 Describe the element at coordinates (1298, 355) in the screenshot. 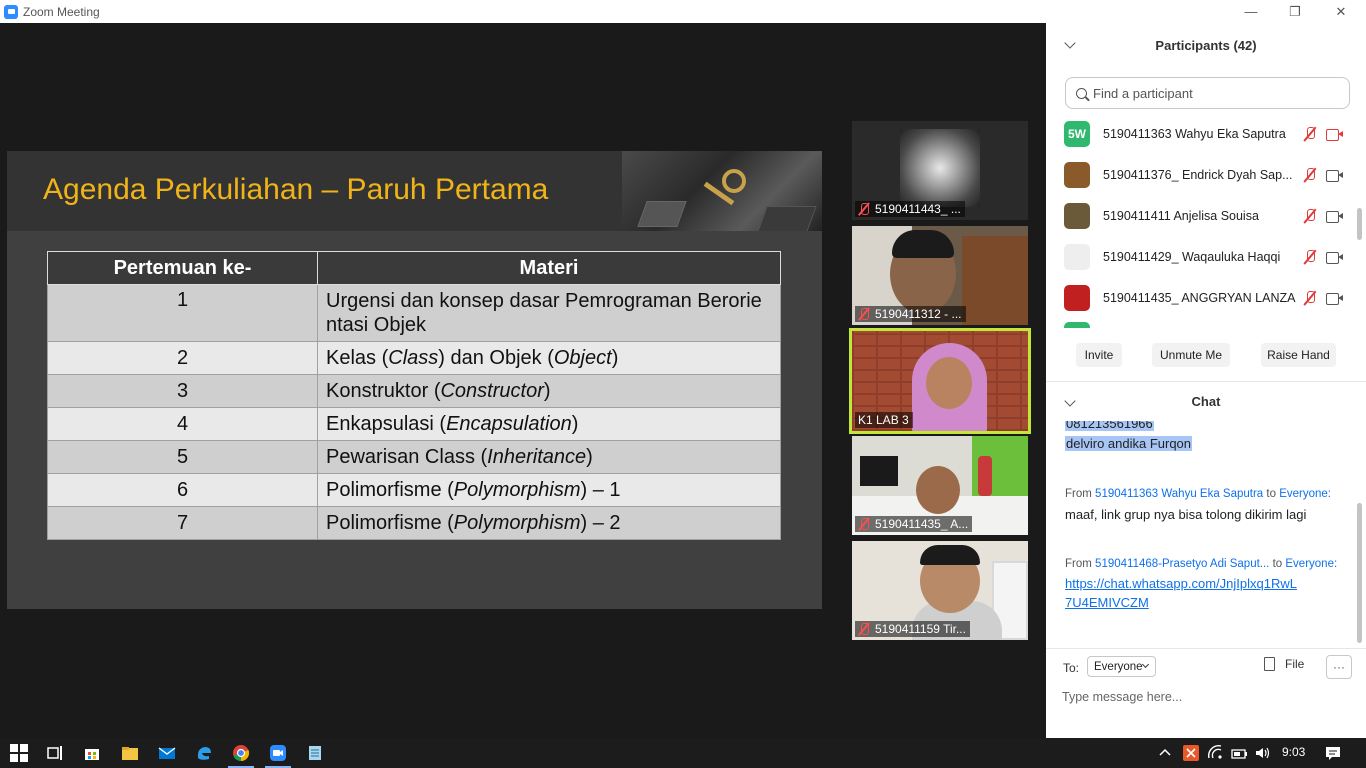

I see `raise-hand-button: Raise Hand` at that location.